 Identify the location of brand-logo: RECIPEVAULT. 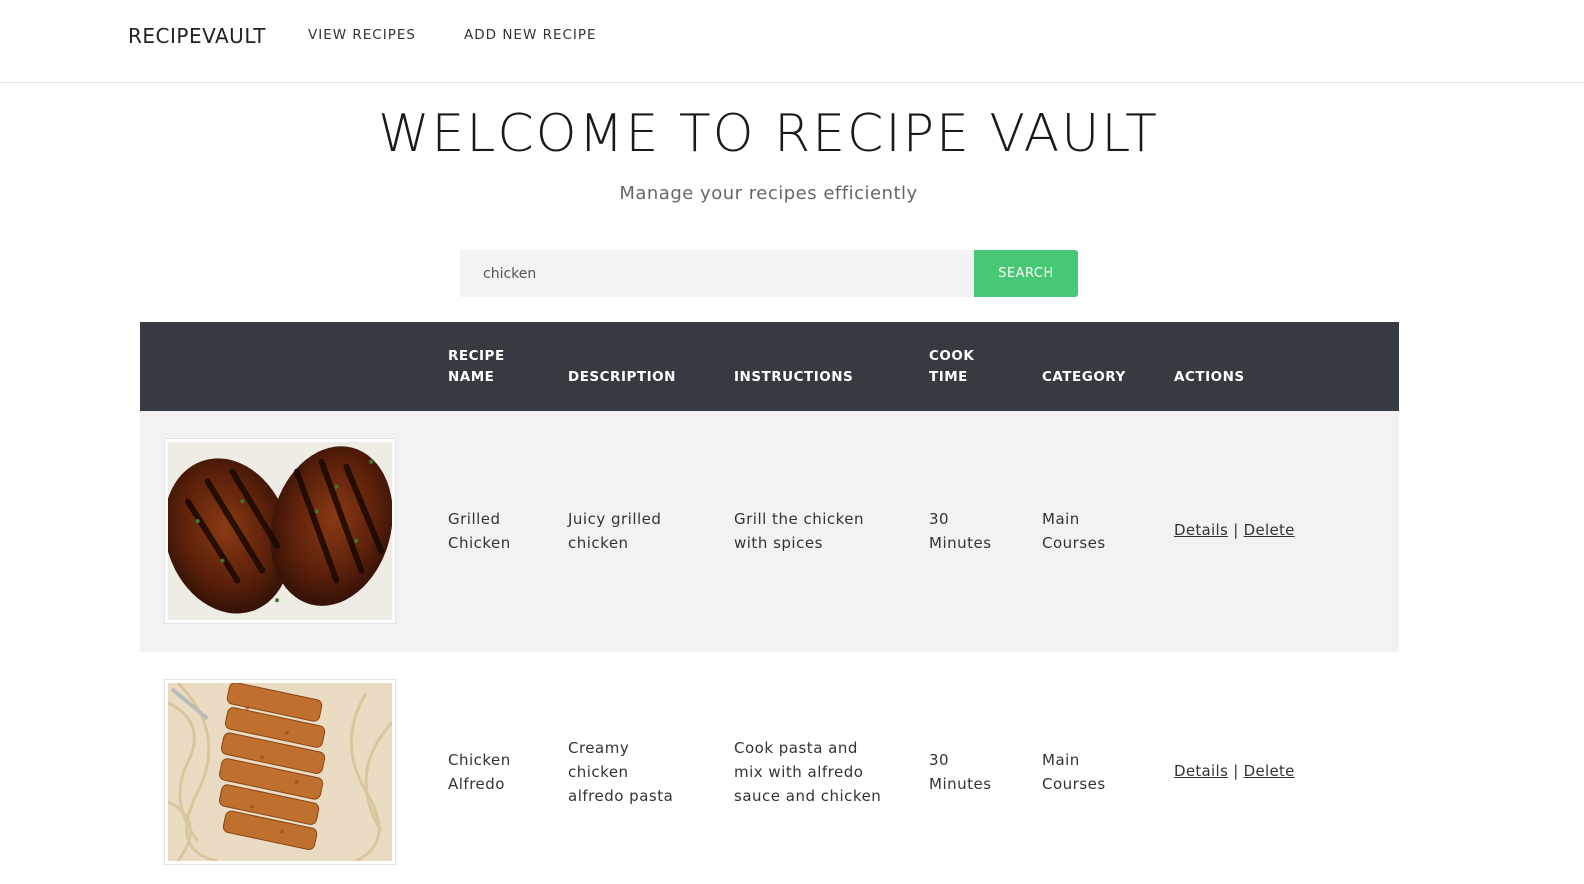
(197, 36).